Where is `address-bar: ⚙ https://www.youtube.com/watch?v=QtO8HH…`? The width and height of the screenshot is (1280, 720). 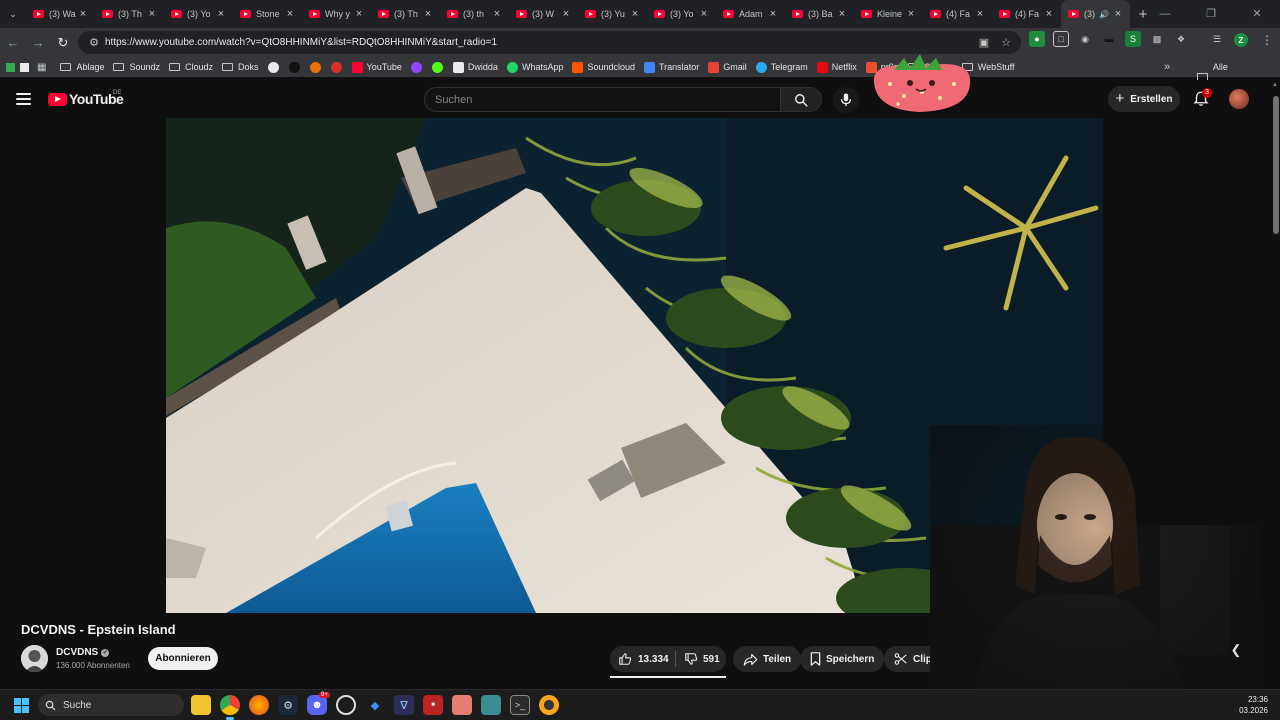
address-bar: ⚙ https://www.youtube.com/watch?v=QtO8HH… is located at coordinates (549, 42).